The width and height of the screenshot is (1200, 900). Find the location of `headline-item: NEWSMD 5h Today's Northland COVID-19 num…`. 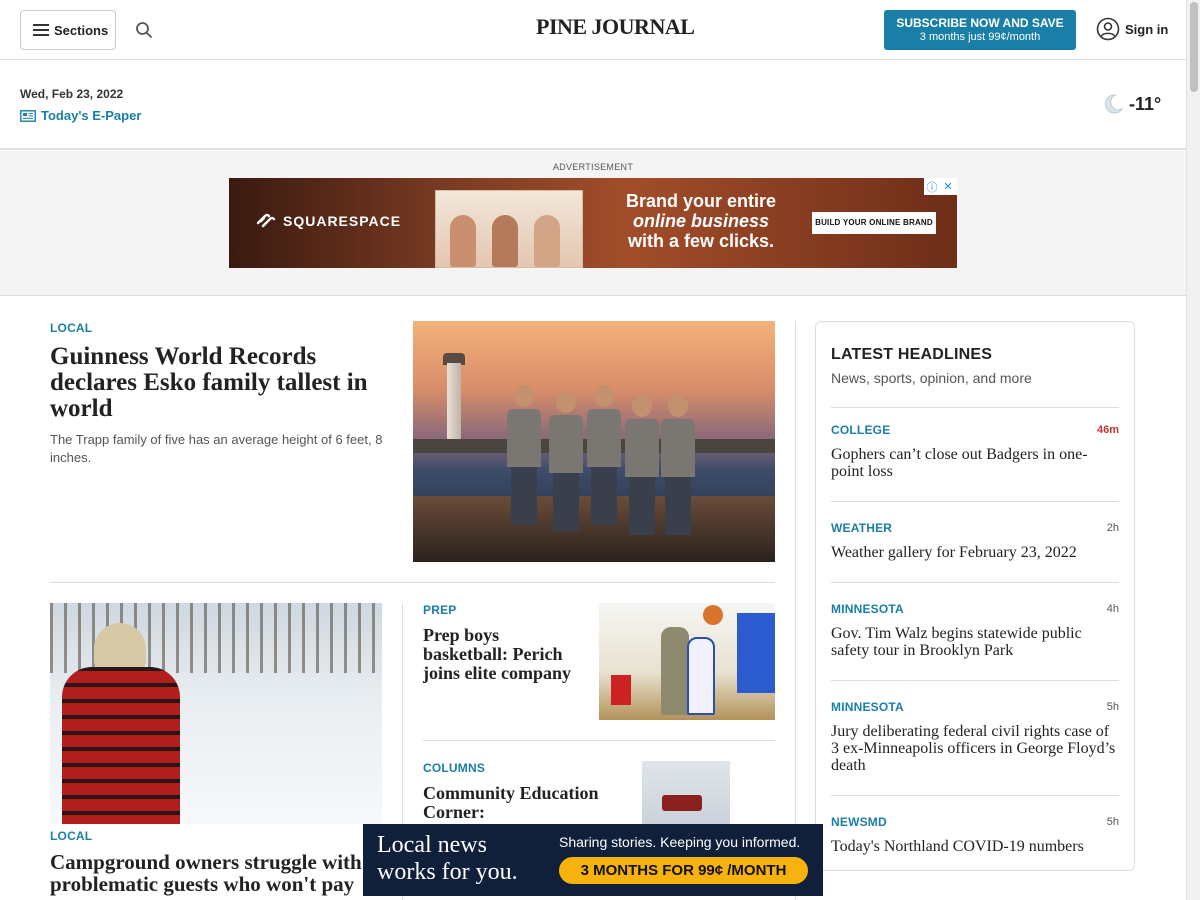

headline-item: NEWSMD 5h Today's Northland COVID-19 num… is located at coordinates (975, 835).